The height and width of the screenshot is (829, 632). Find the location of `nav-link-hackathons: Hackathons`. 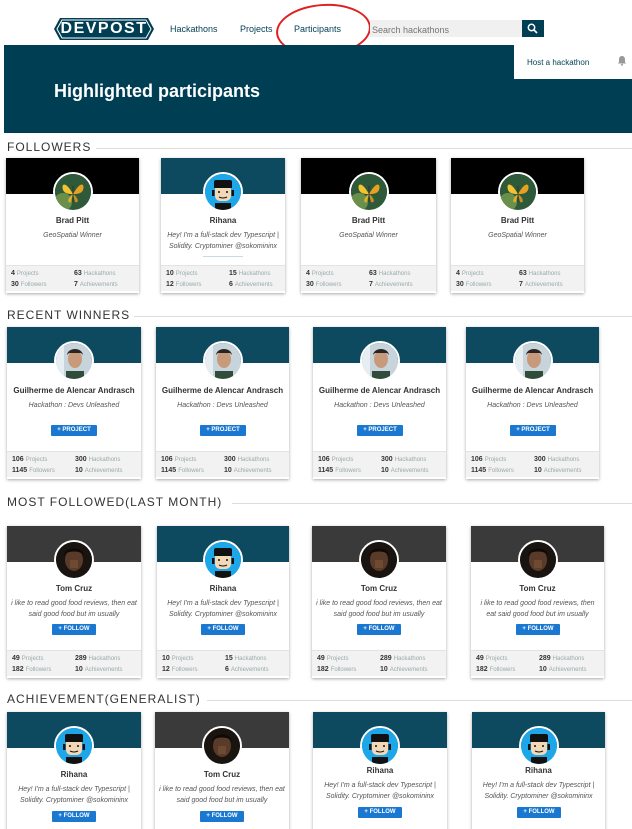

nav-link-hackathons: Hackathons is located at coordinates (194, 29).